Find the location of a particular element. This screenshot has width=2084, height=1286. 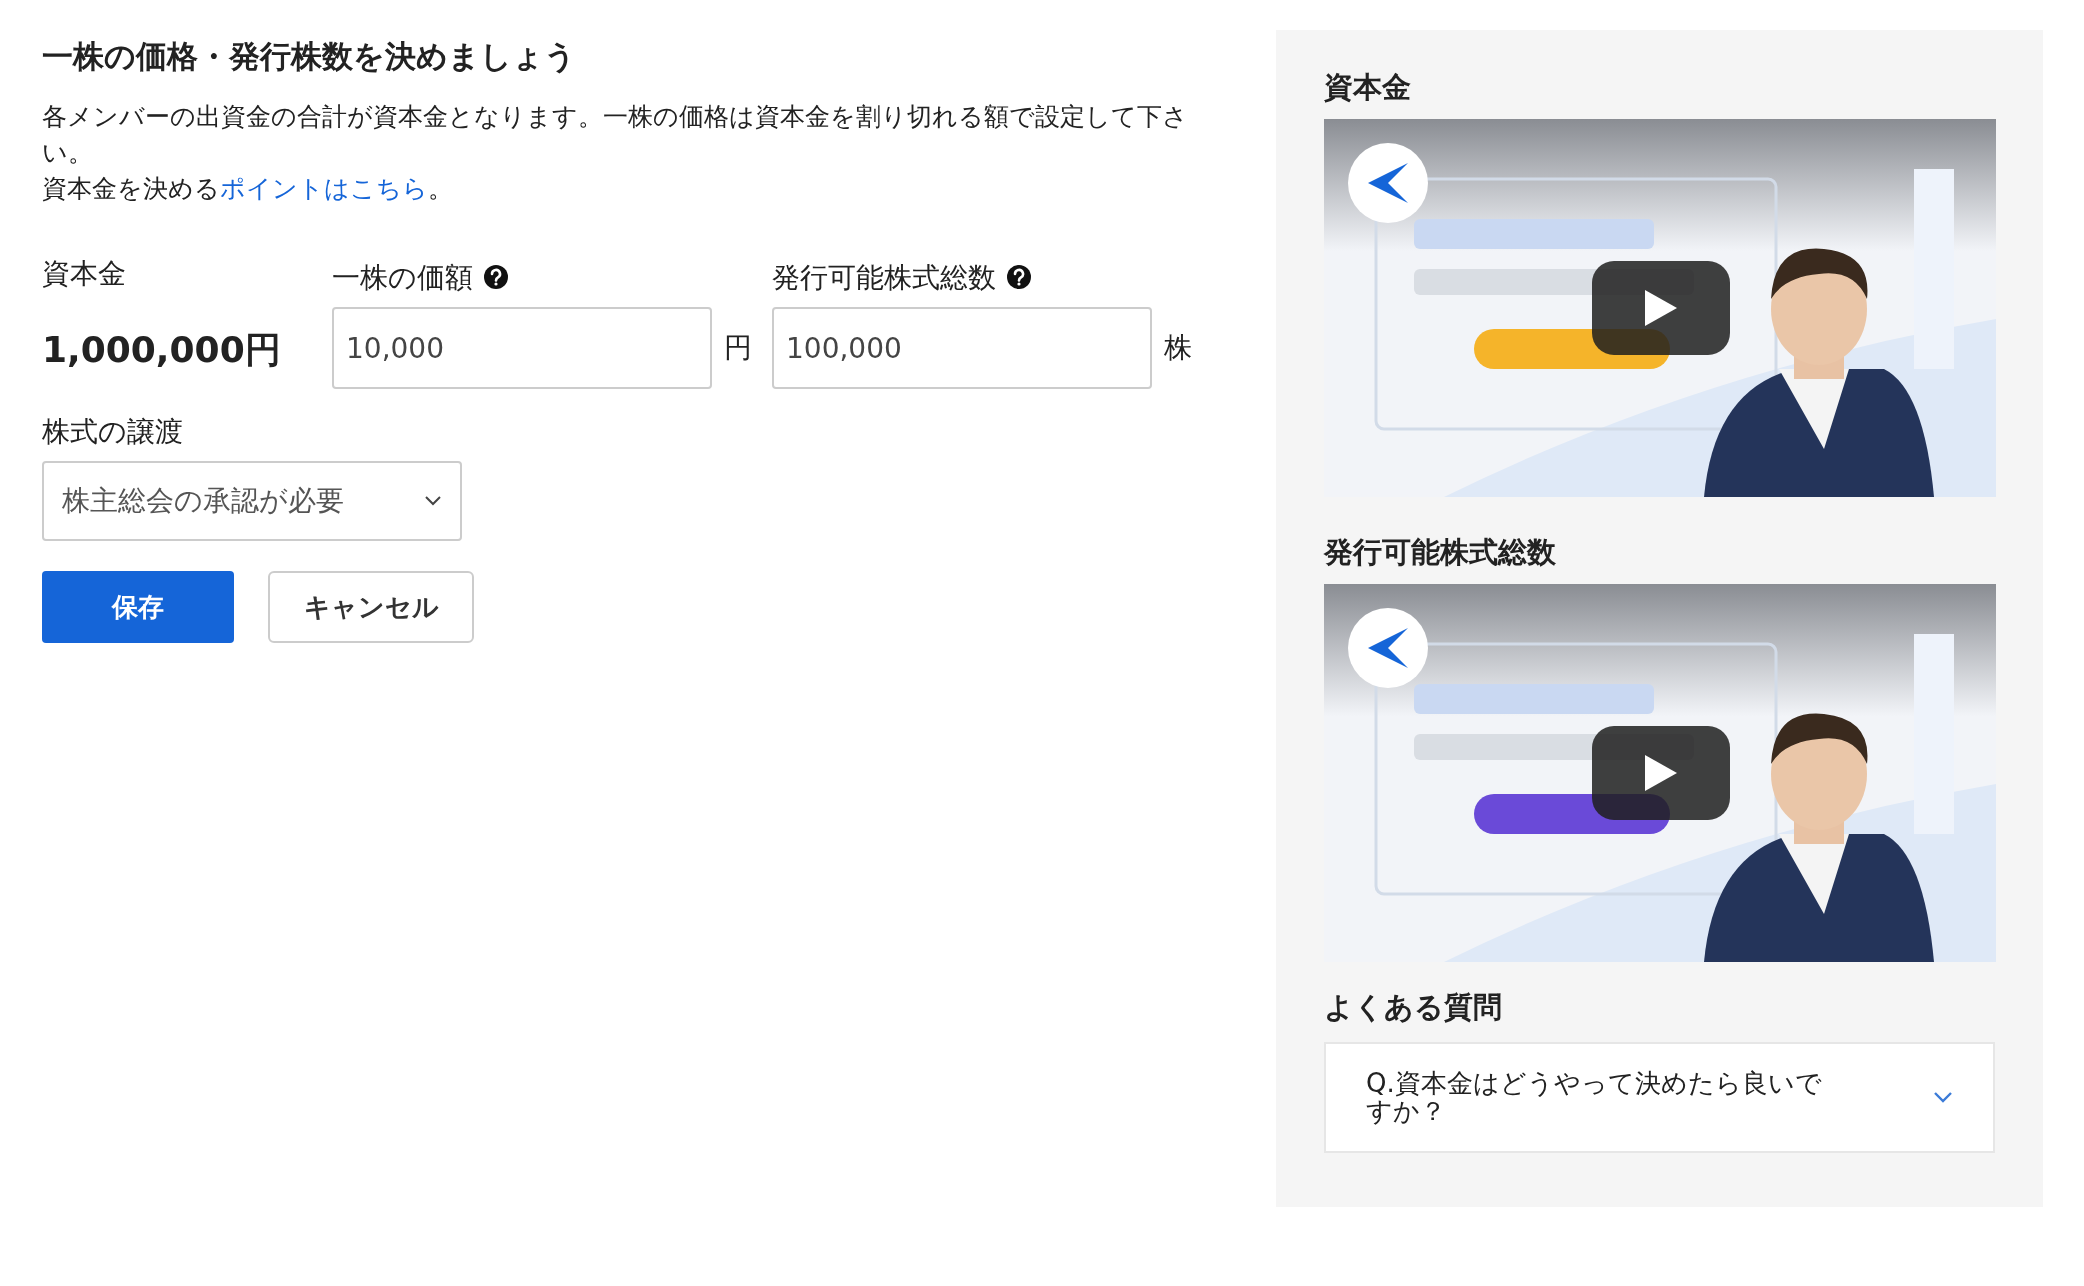

page-title: 一株の価格・発行株数を決めましょう is located at coordinates (309, 57).